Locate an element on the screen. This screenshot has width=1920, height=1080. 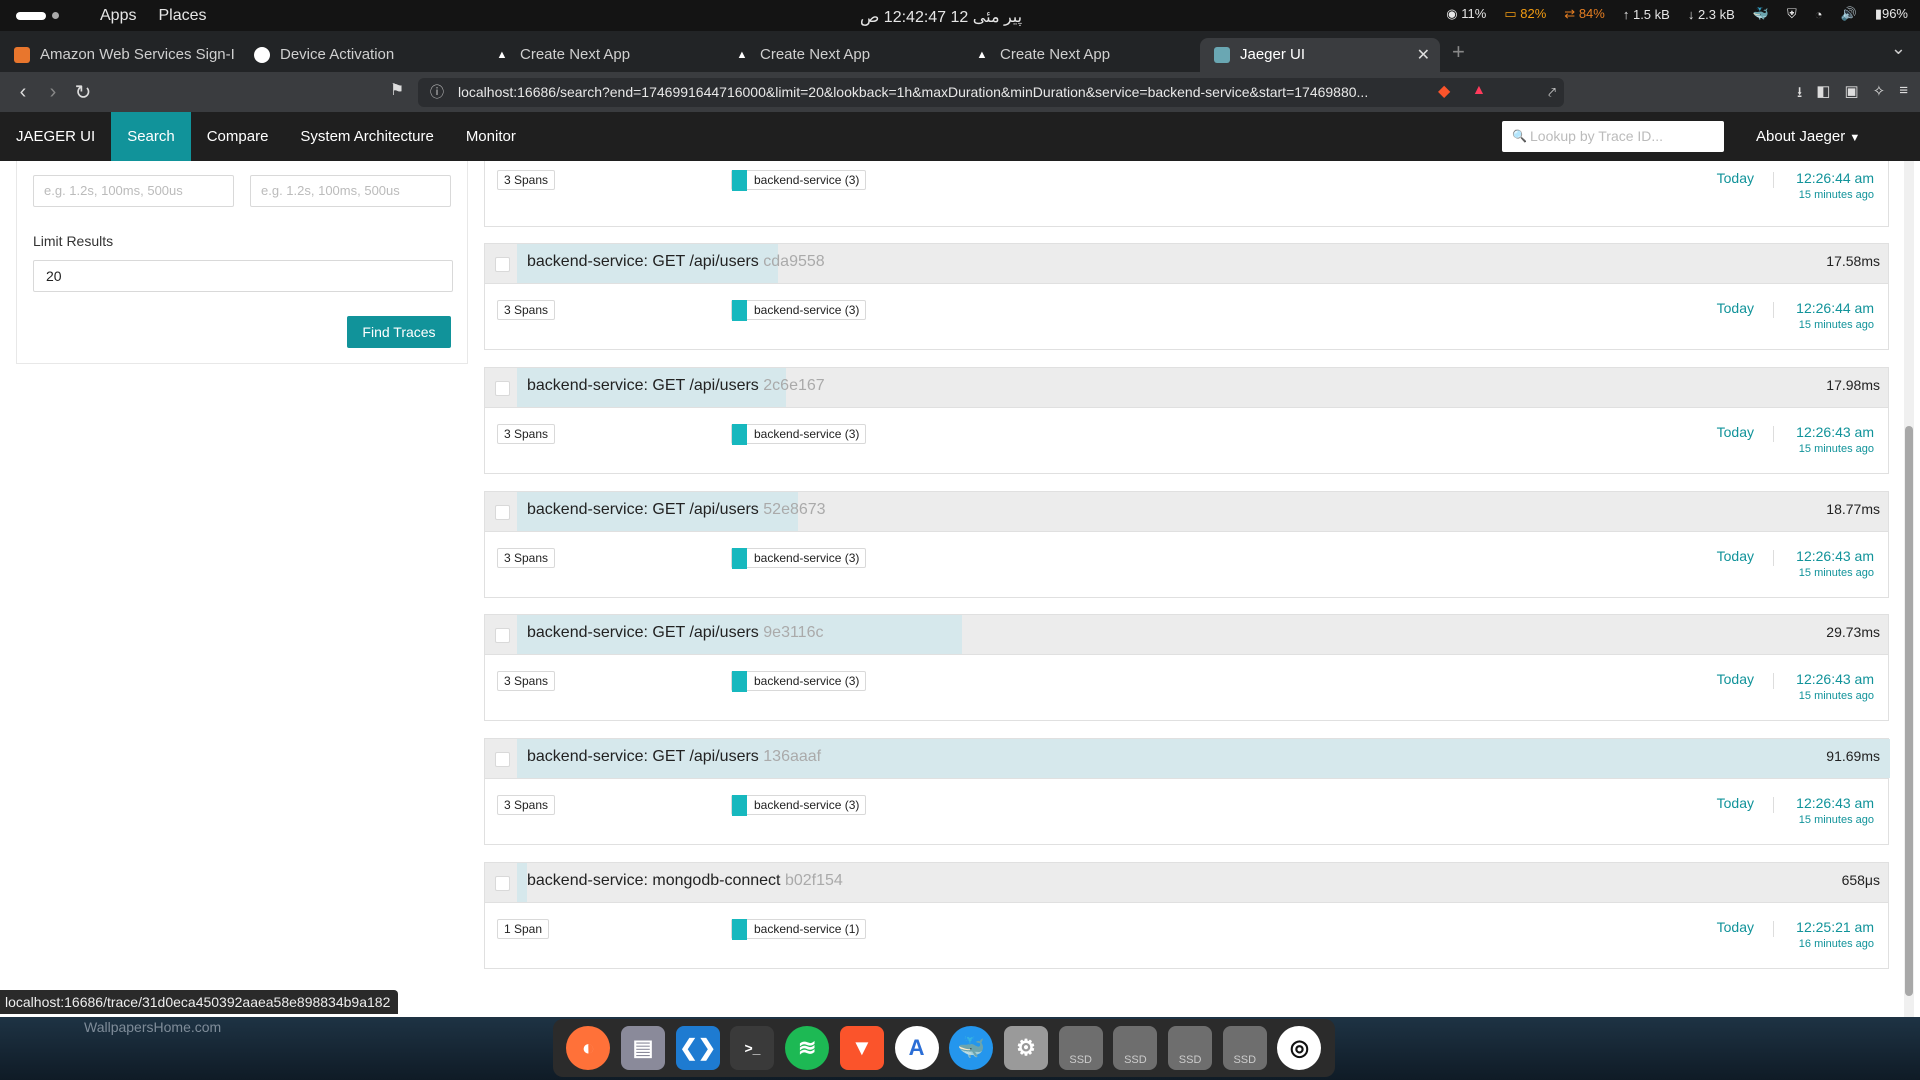
upload-arrow-icon: ↑ is located at coordinates (1626, 14).